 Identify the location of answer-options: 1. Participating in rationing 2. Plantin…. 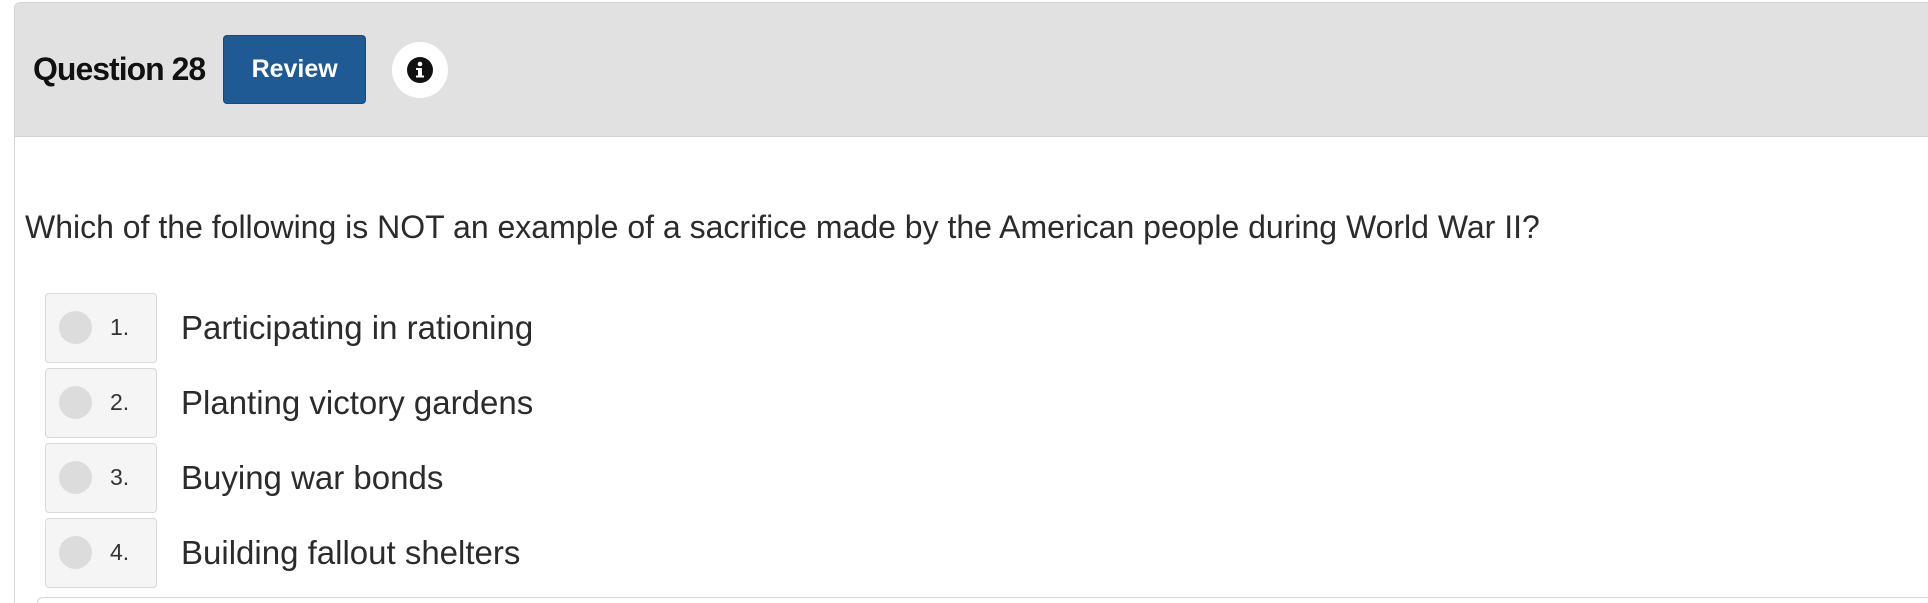
(289, 440).